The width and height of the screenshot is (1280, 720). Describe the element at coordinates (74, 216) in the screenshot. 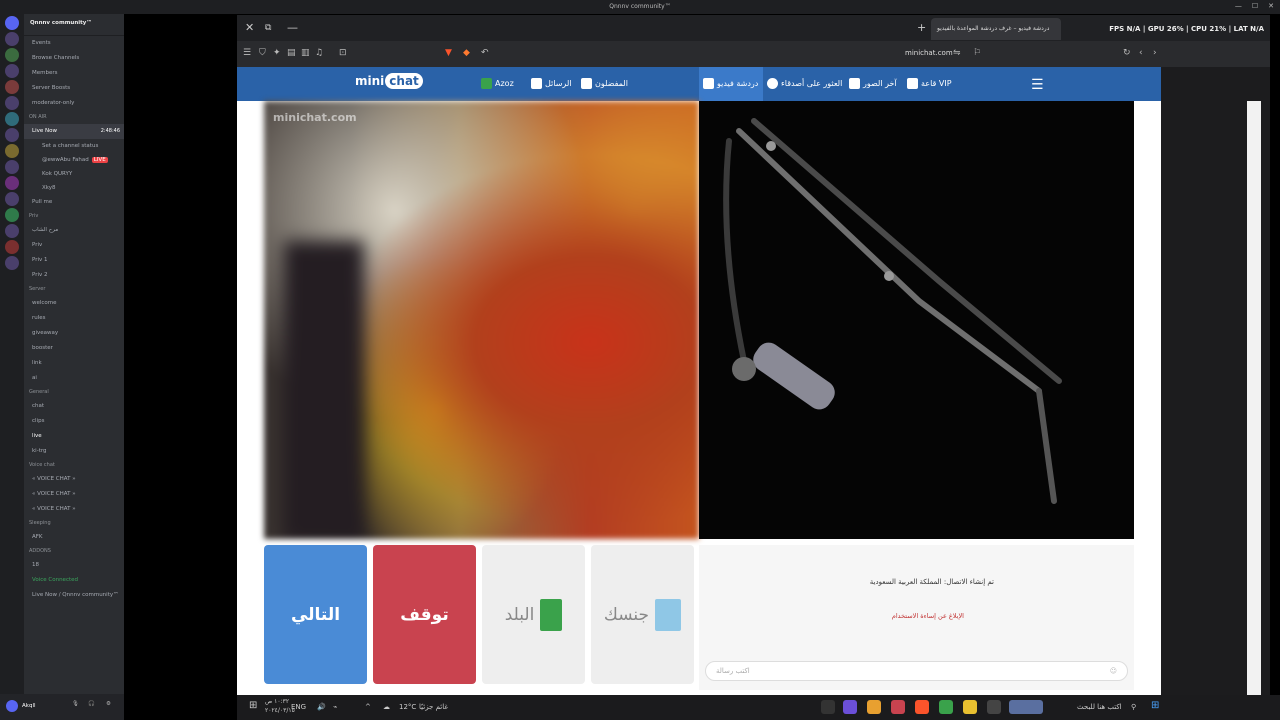

I see `category-priv: Priv` at that location.